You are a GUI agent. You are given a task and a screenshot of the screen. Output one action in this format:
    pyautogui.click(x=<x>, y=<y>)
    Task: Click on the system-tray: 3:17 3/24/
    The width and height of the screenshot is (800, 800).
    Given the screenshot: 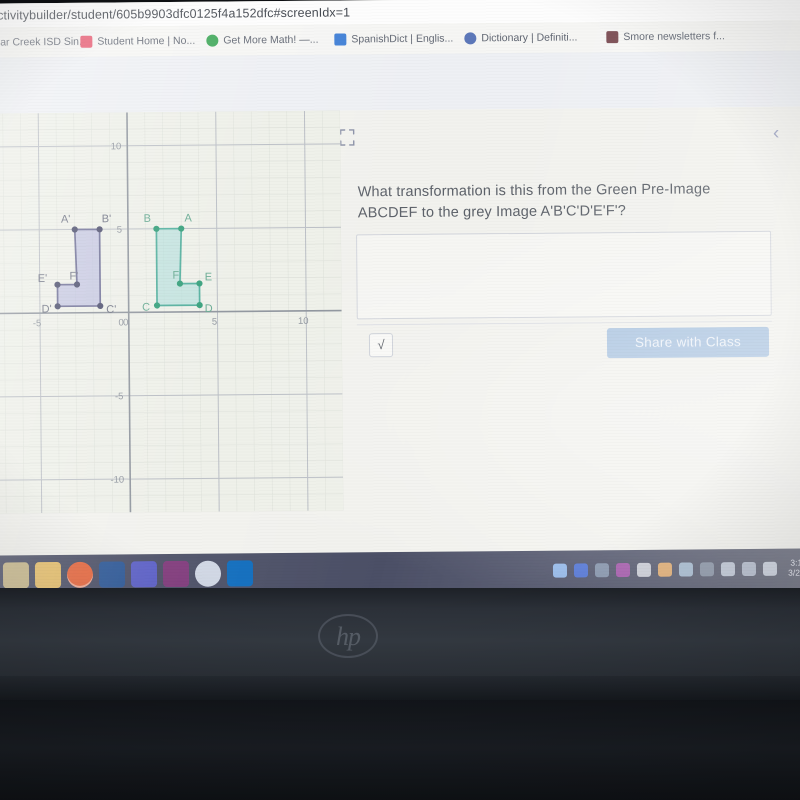 What is the action you would take?
    pyautogui.click(x=676, y=569)
    